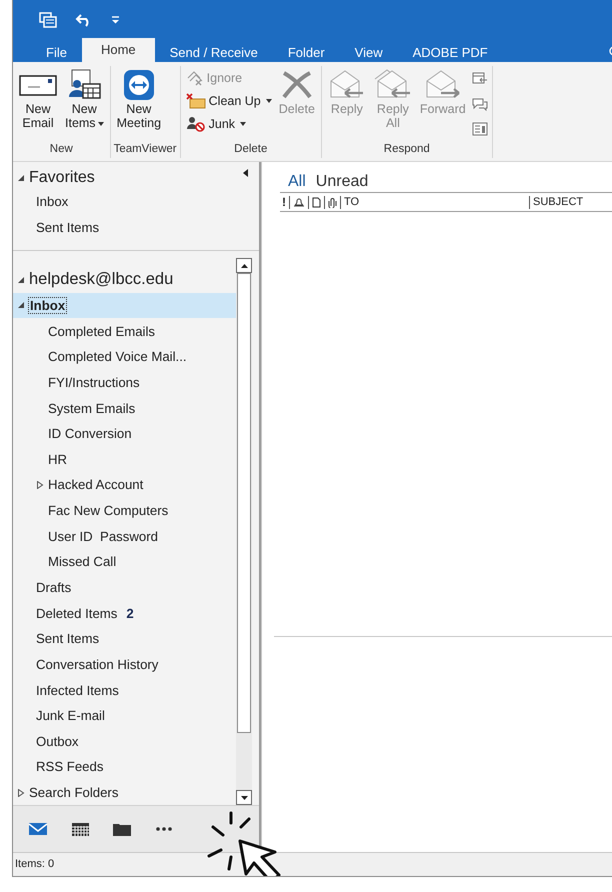 Image resolution: width=612 pixels, height=892 pixels. I want to click on scroll-up-icon, so click(244, 266).